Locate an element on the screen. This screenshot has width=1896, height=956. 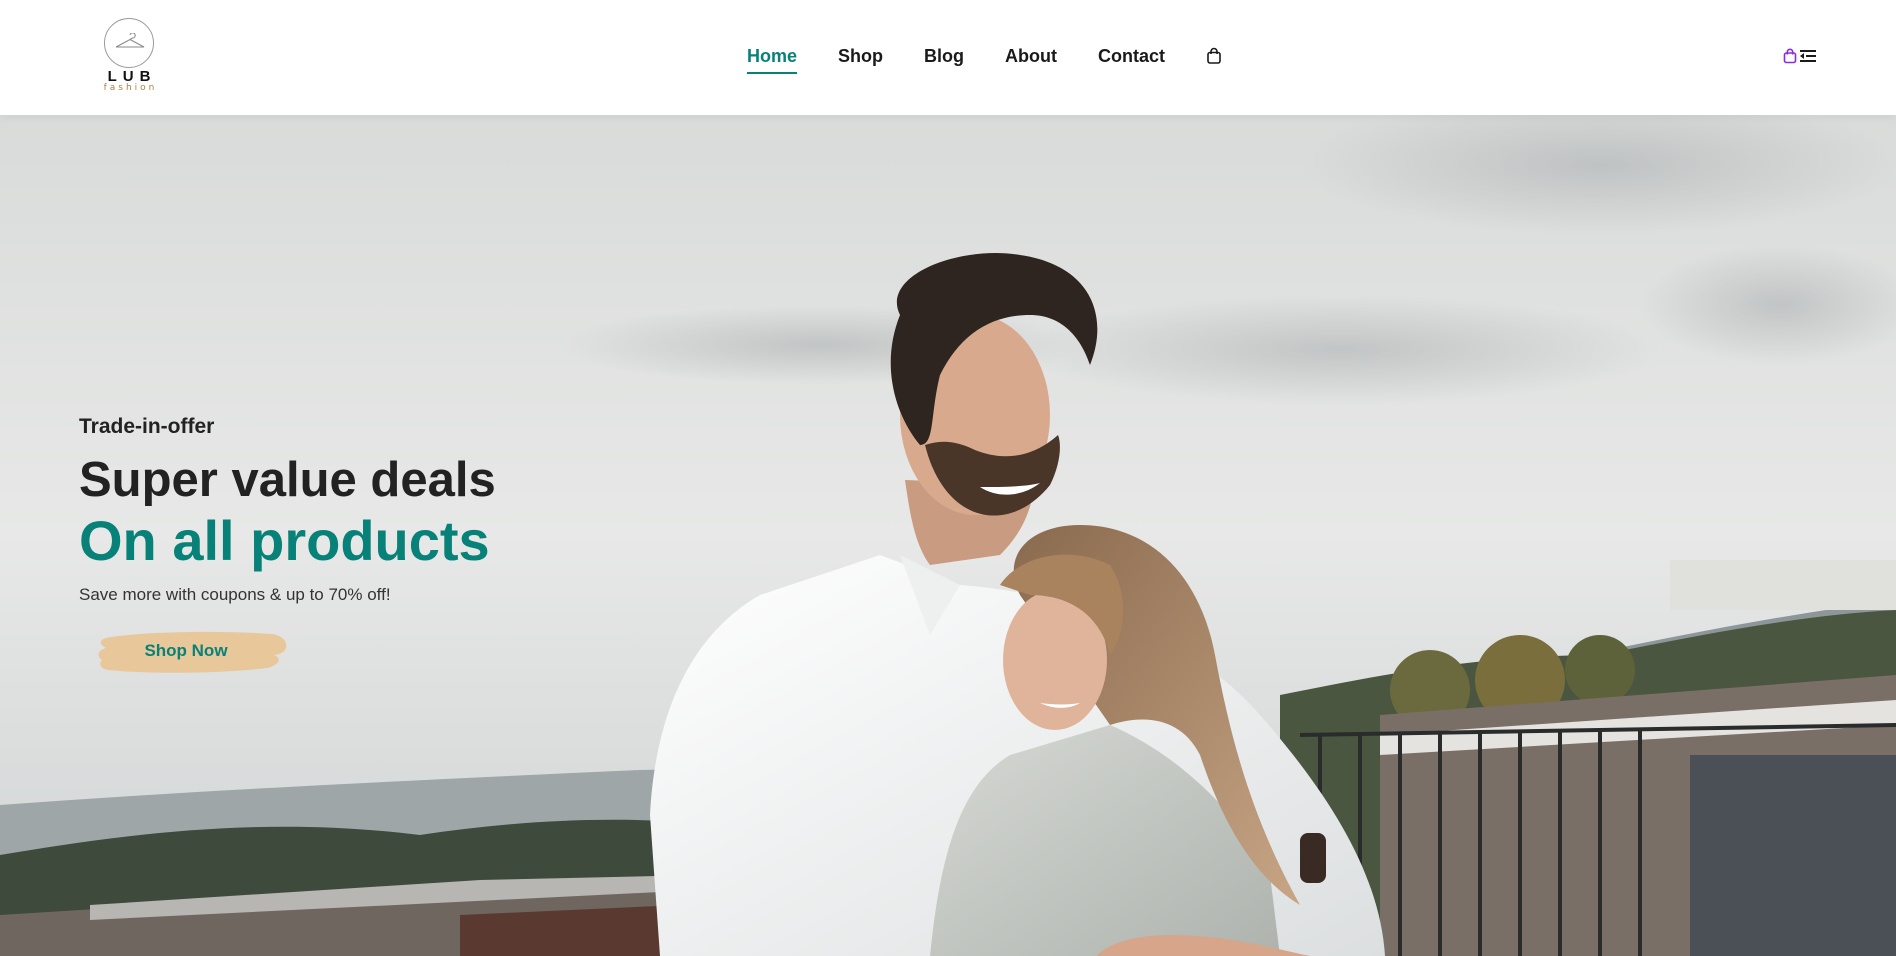
hanger-icon is located at coordinates (129, 43).